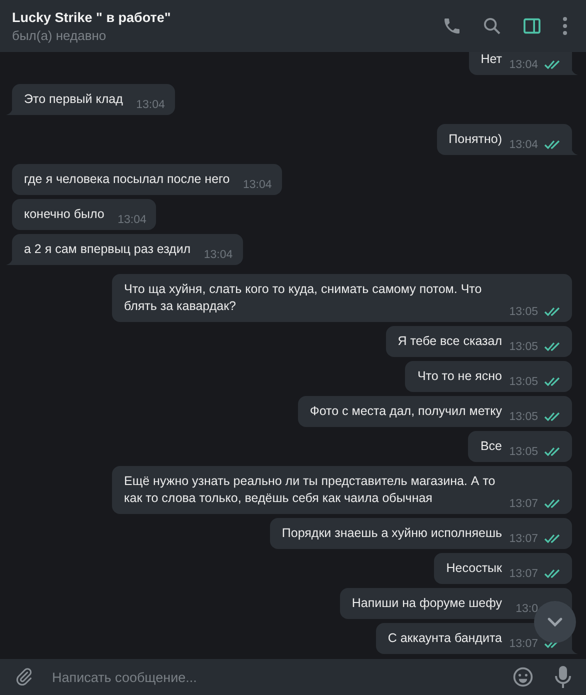  Describe the element at coordinates (527, 609) in the screenshot. I see `message-time: 13:0` at that location.